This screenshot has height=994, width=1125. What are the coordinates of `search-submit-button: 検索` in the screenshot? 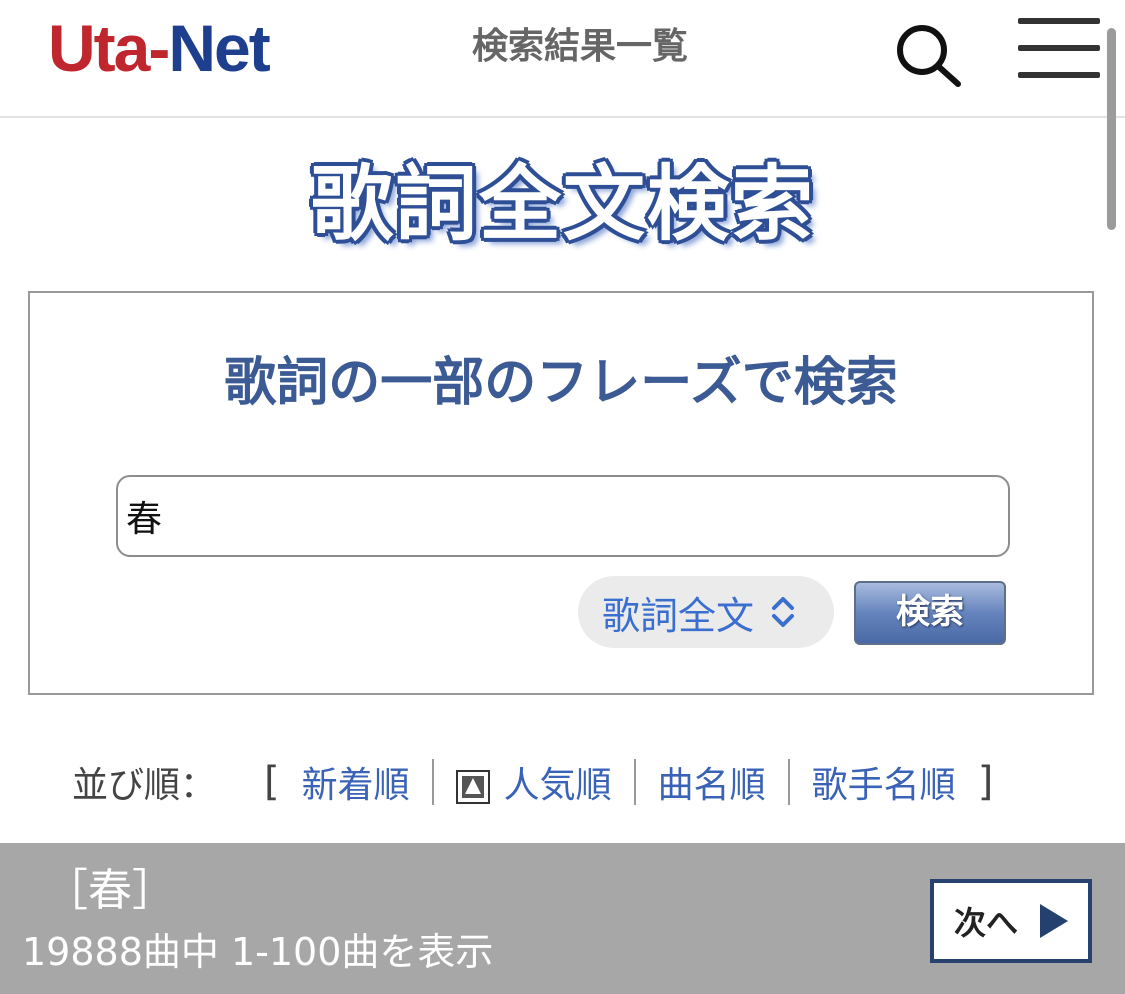 It's located at (930, 613).